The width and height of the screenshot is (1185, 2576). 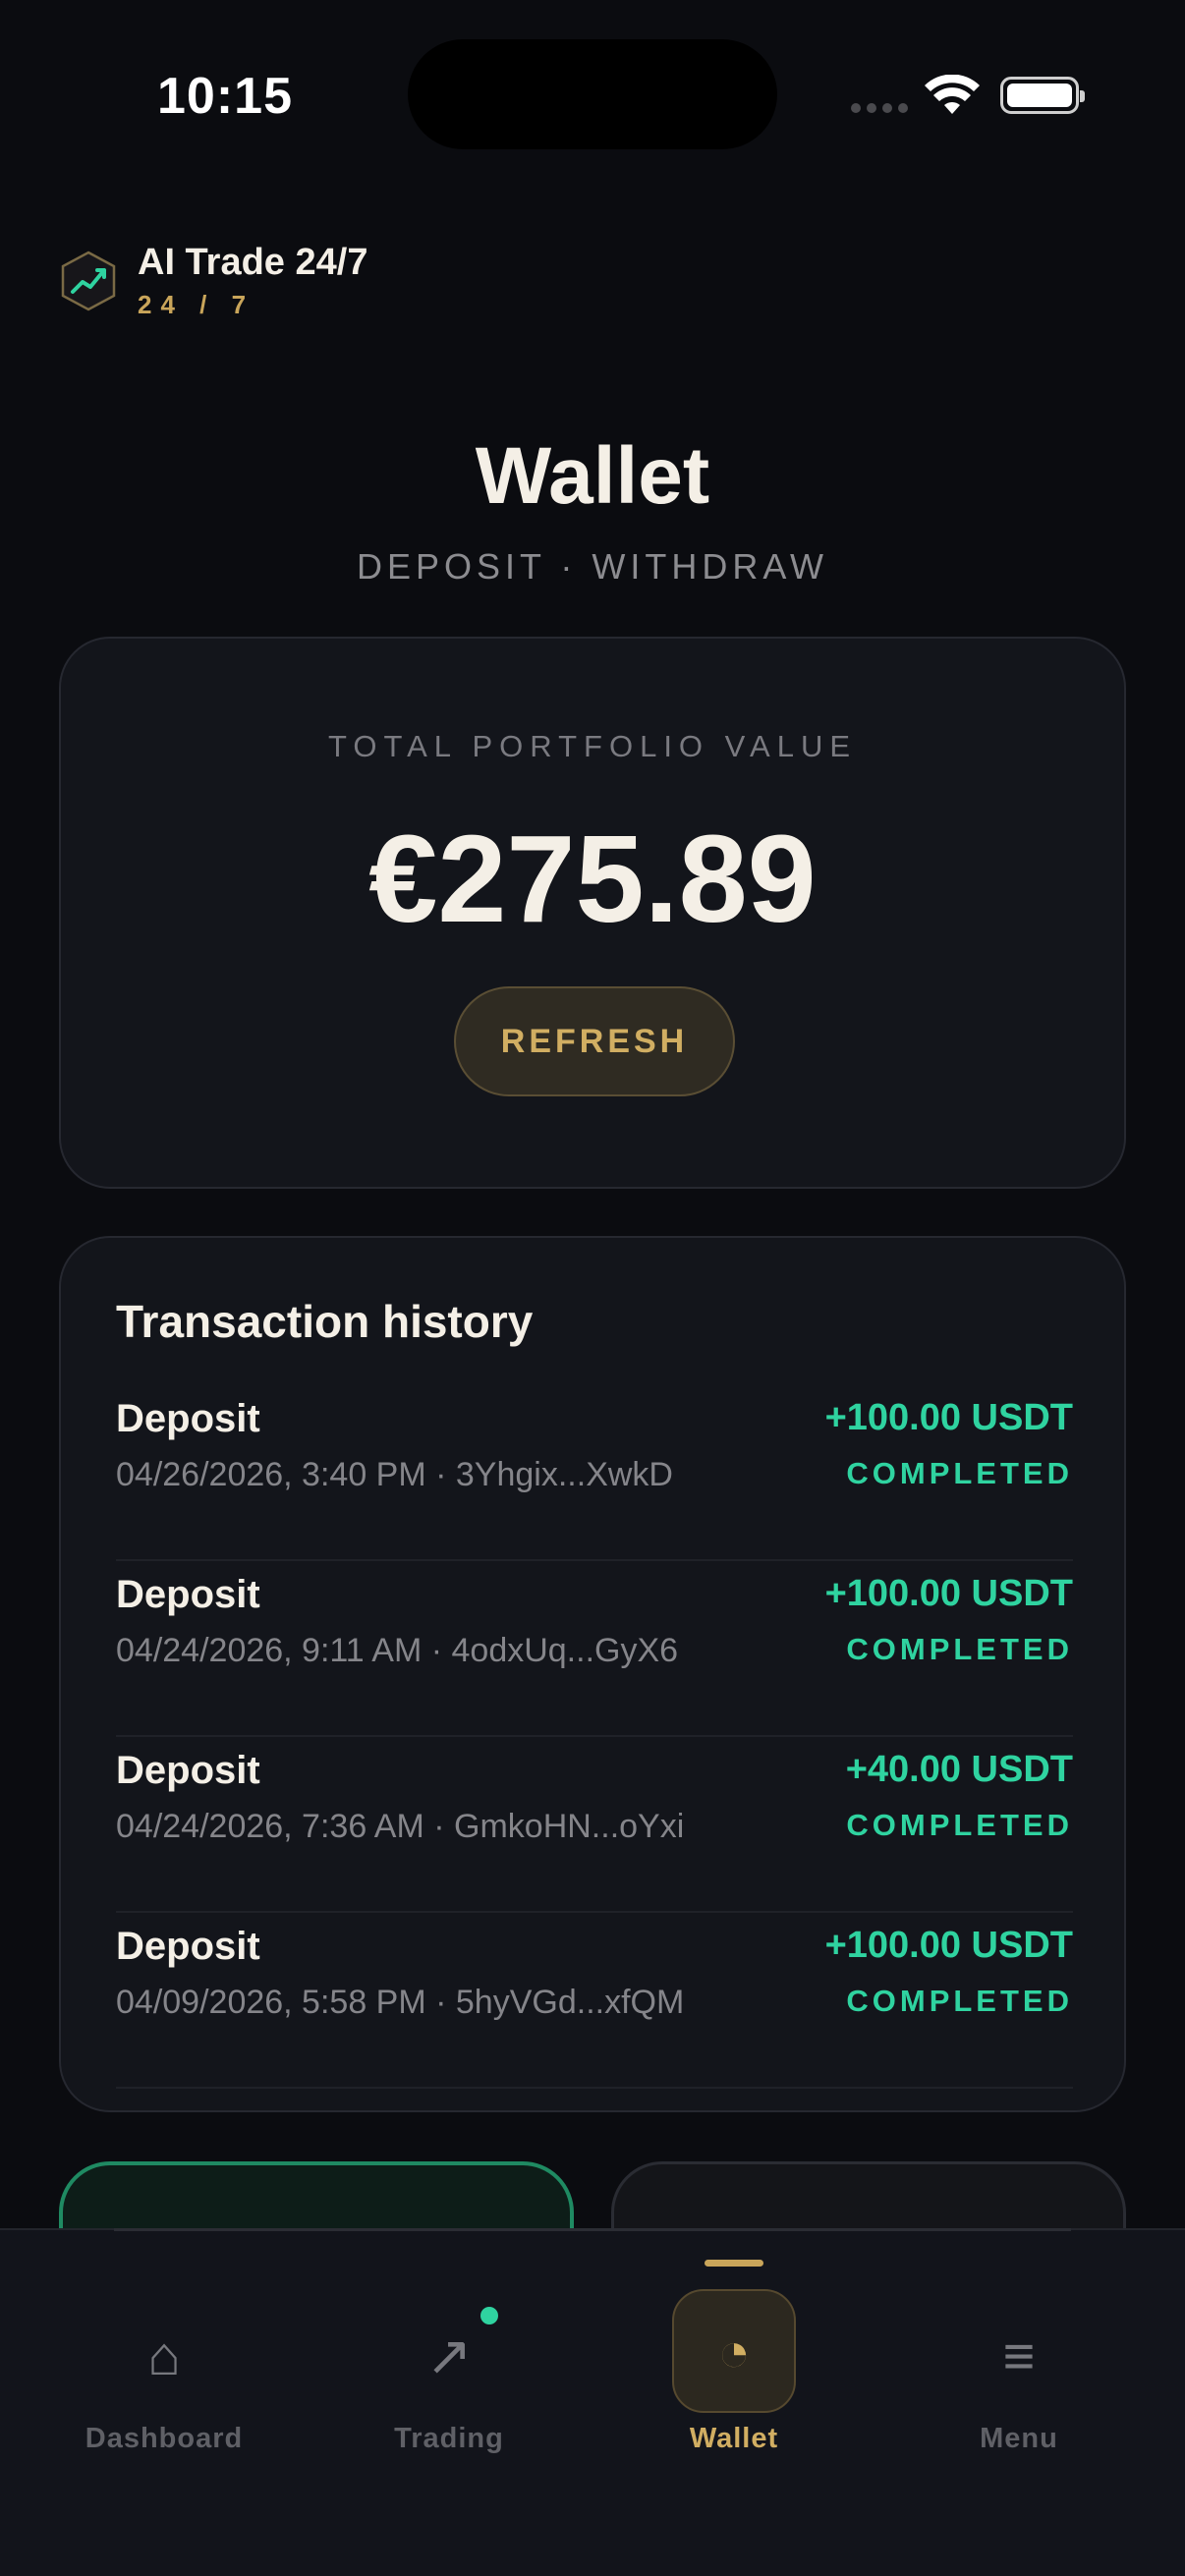 What do you see at coordinates (592, 94) in the screenshot?
I see `dynamic-island` at bounding box center [592, 94].